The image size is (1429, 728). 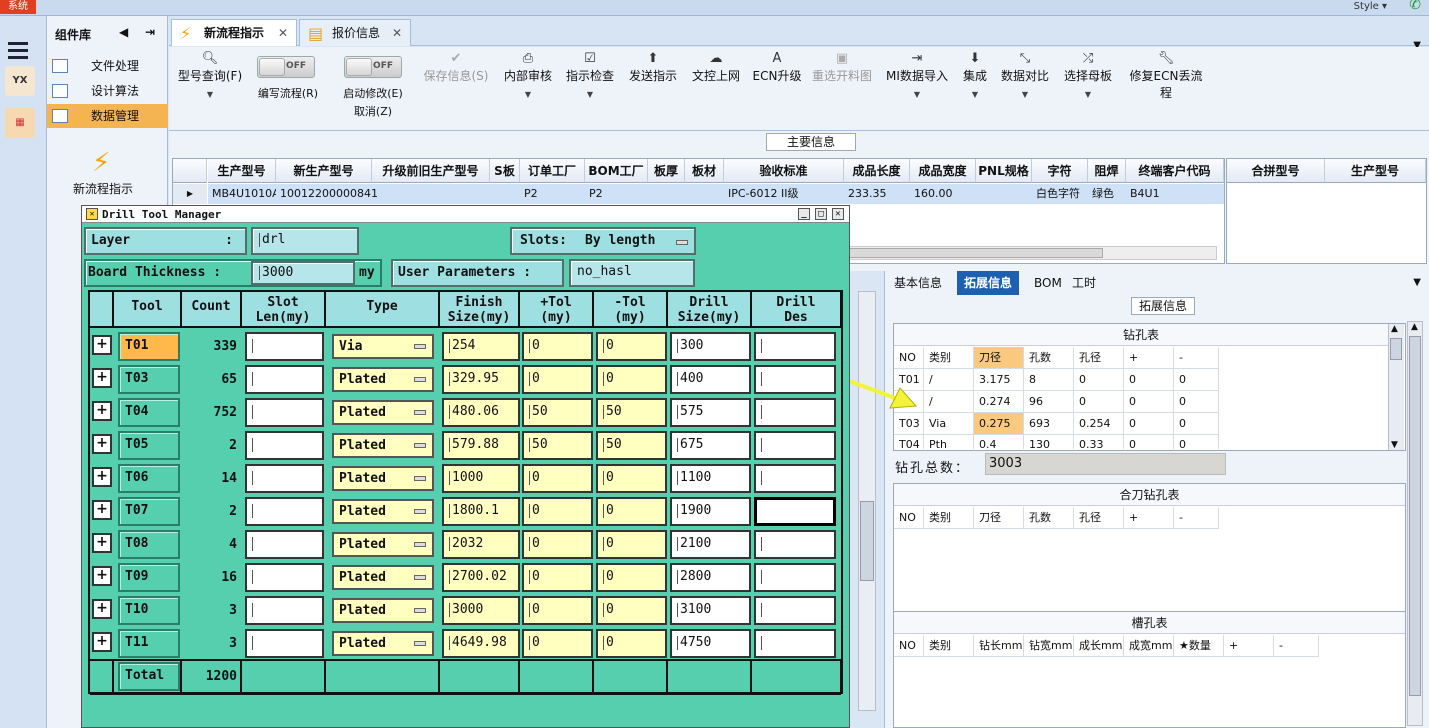 I want to click on tool-col-header: Count, so click(x=212, y=310).